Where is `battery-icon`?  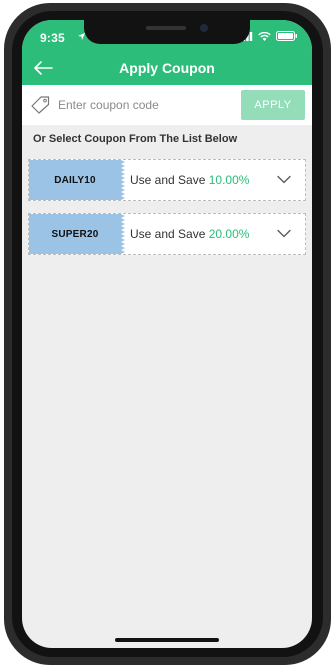
battery-icon is located at coordinates (286, 36).